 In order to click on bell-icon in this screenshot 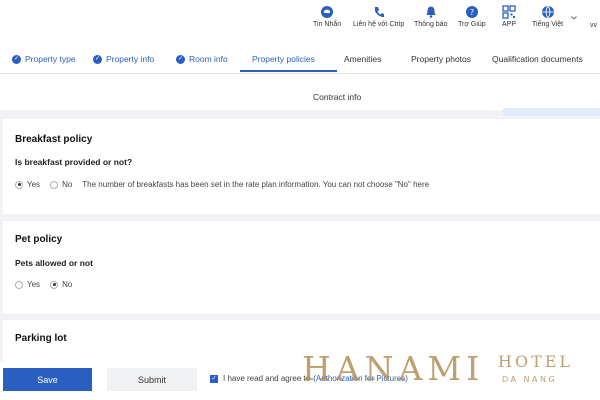, I will do `click(431, 12)`.